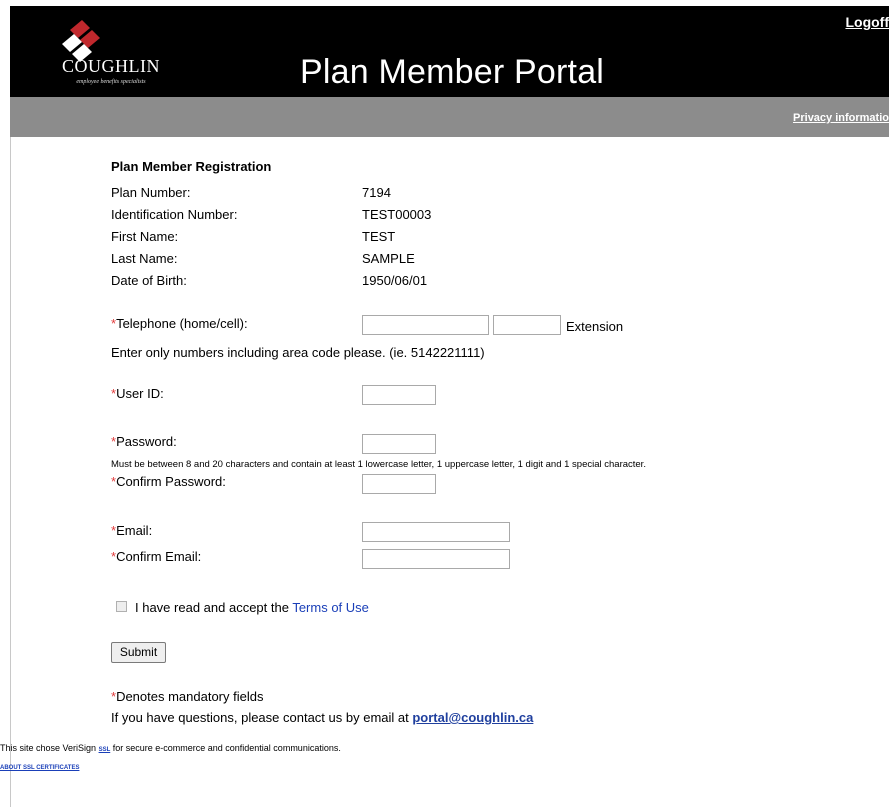 Image resolution: width=889 pixels, height=807 pixels. Describe the element at coordinates (111, 82) in the screenshot. I see `logo-tagline: employee benefits specialists` at that location.